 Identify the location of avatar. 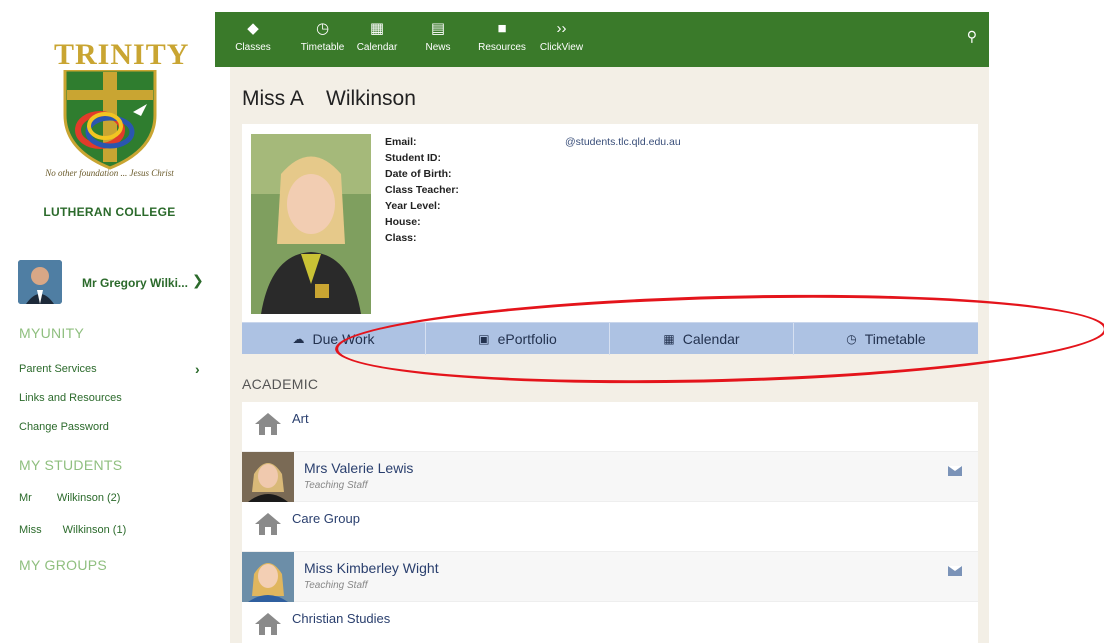
(40, 282).